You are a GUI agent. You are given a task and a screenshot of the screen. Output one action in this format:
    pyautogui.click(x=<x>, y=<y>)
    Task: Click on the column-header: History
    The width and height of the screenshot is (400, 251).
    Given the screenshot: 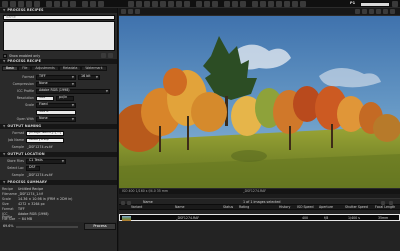 What is the action you would take?
    pyautogui.click(x=284, y=207)
    